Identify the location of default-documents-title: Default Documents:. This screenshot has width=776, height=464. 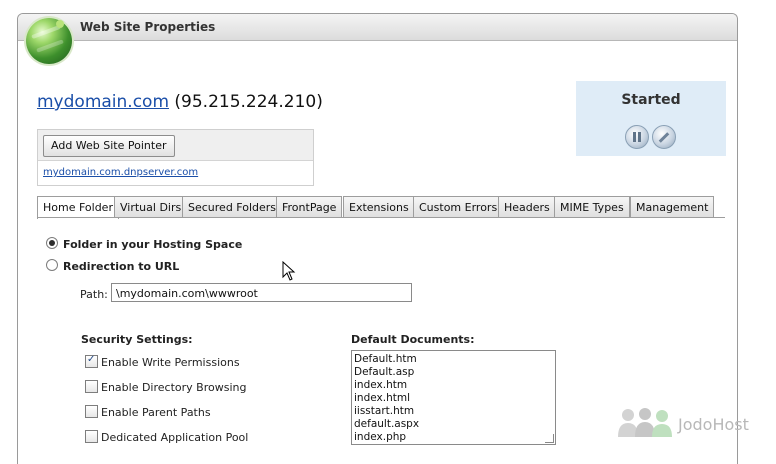
(413, 339).